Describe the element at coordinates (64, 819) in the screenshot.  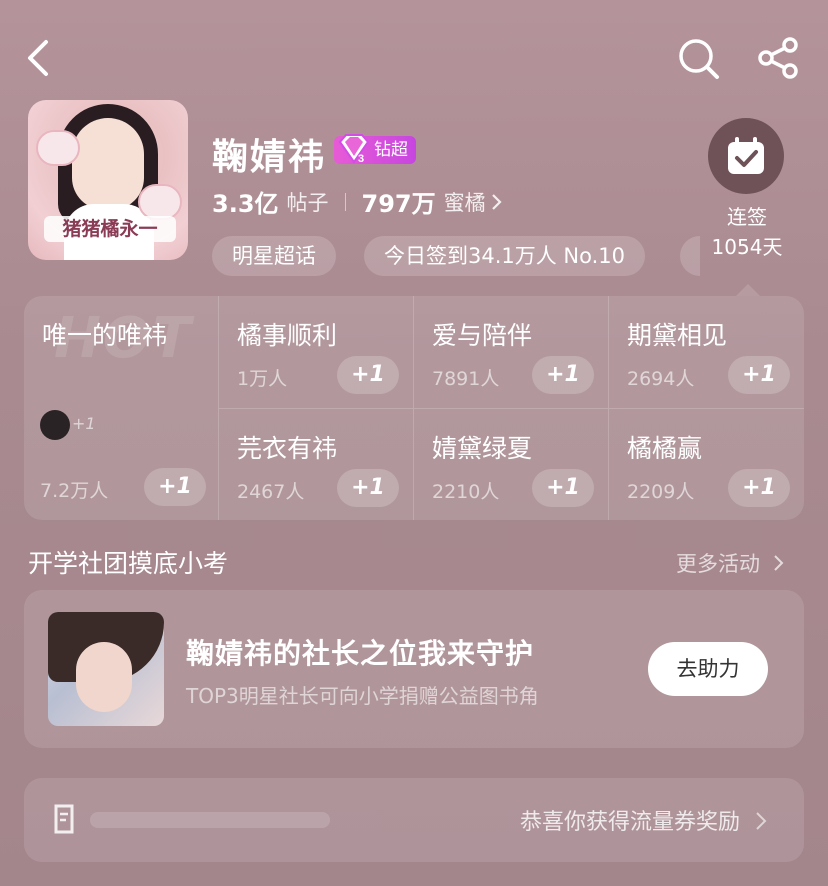
I see `coupon-icon` at that location.